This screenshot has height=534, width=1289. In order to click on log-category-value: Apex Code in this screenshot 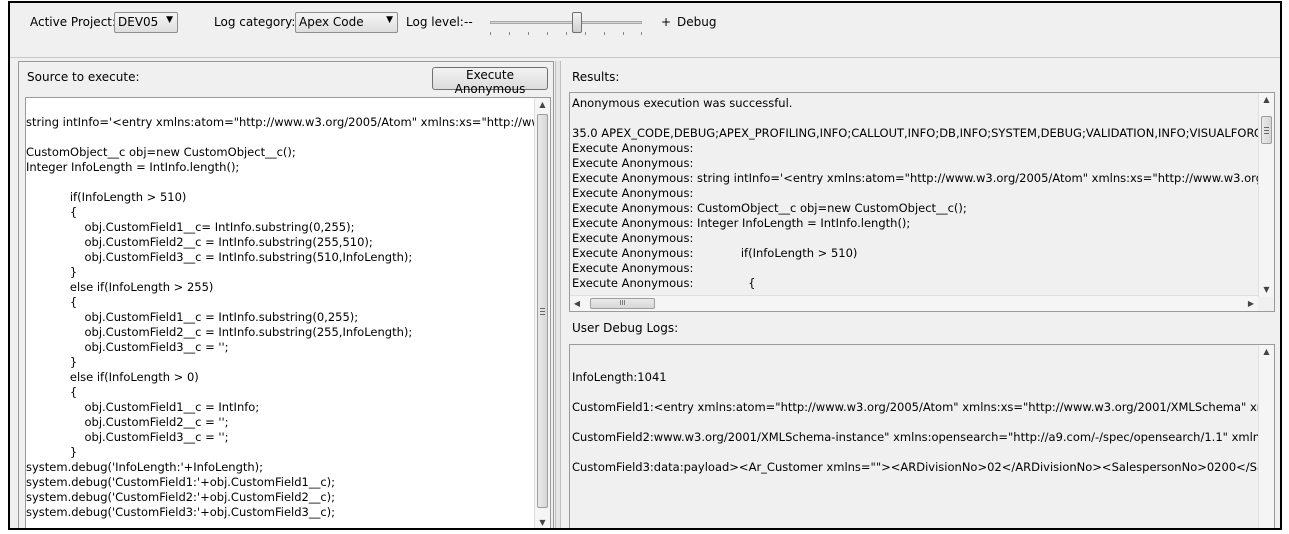, I will do `click(331, 22)`.